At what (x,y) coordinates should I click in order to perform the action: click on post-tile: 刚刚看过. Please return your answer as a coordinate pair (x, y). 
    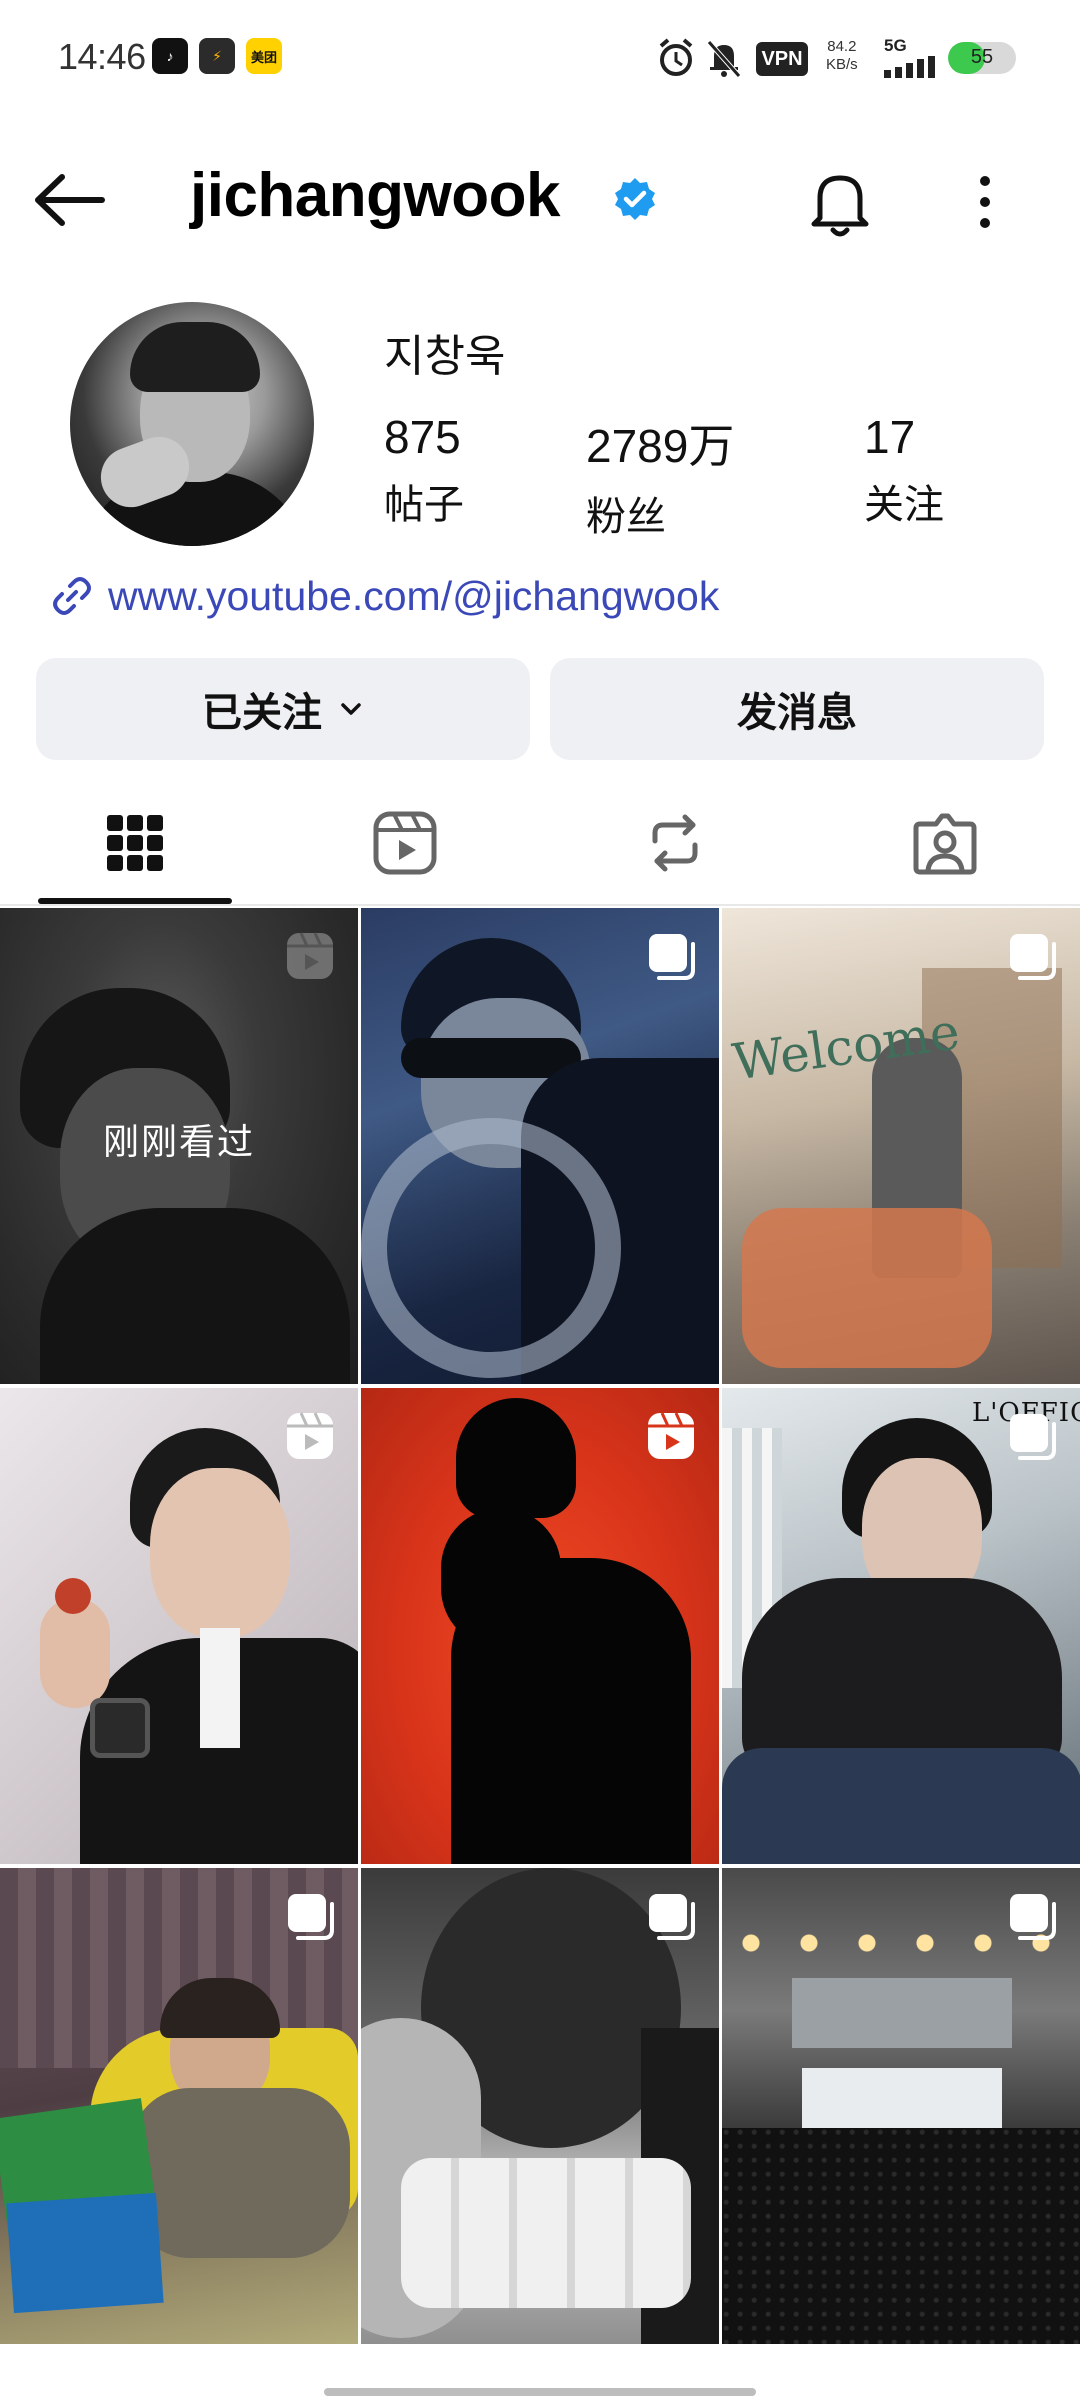
    Looking at the image, I should click on (179, 1146).